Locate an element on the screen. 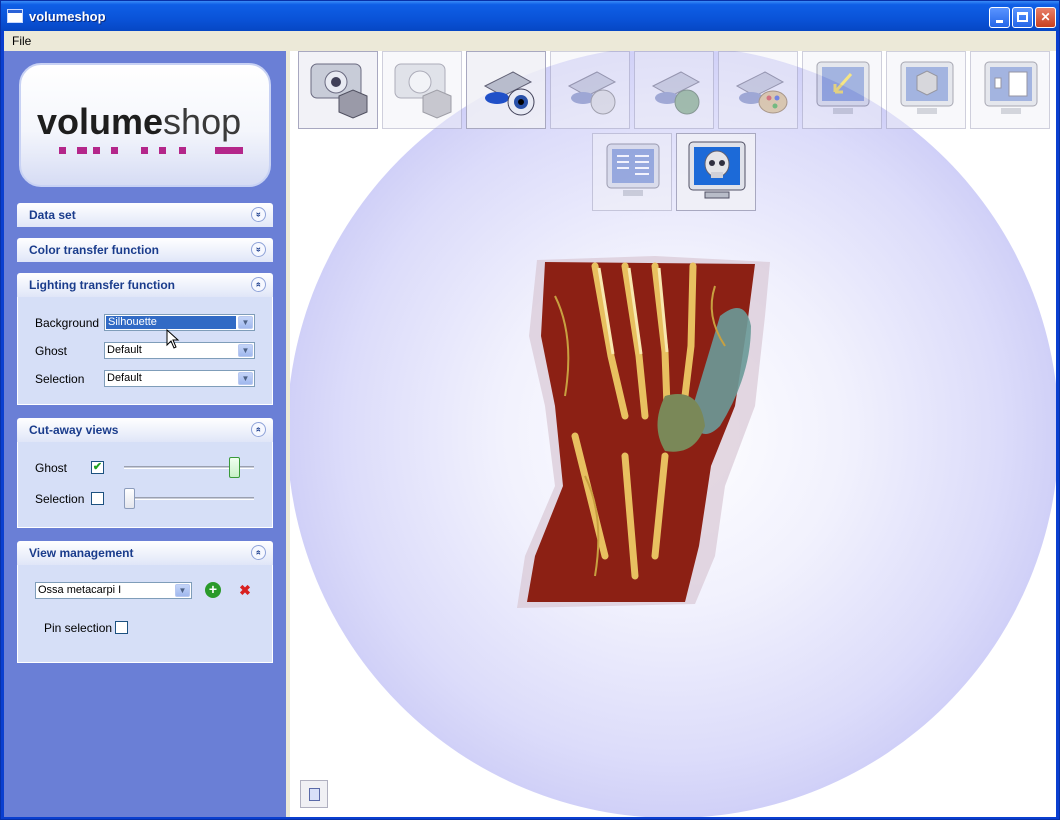 Image resolution: width=1060 pixels, height=820 pixels. volumeshop-logo: volumeshop is located at coordinates (145, 125).